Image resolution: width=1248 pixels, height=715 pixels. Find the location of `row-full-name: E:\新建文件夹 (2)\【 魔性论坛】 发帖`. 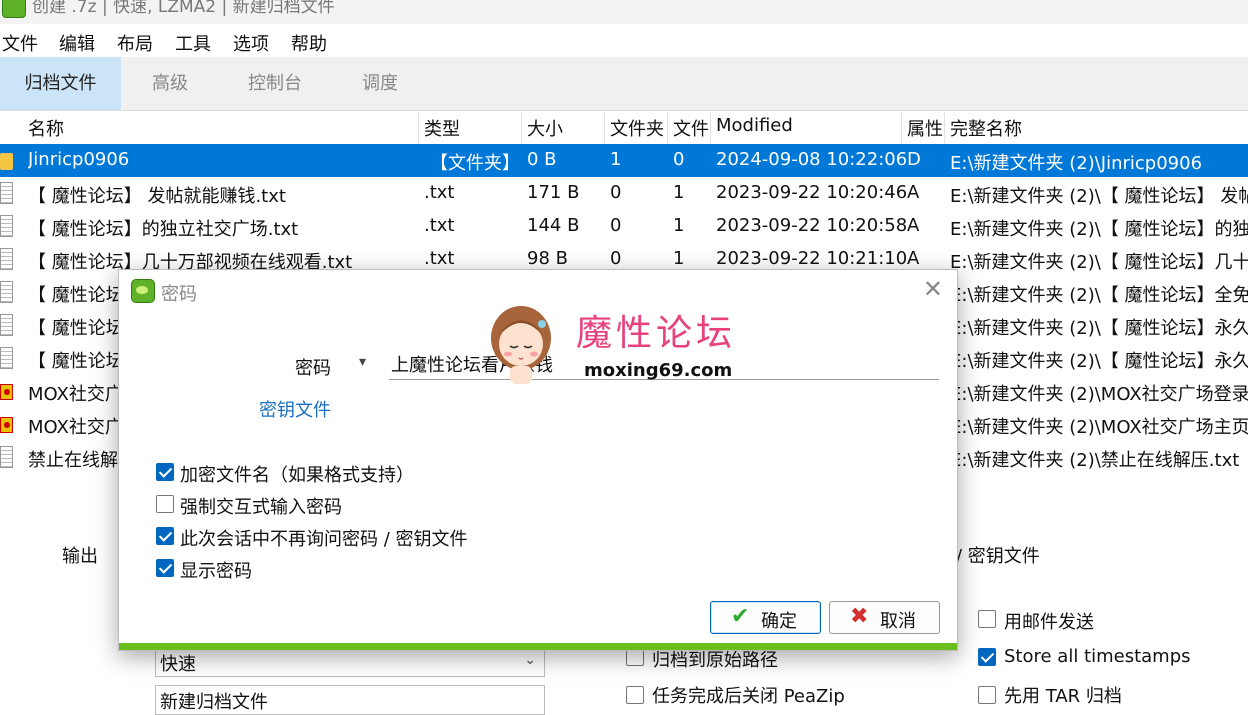

row-full-name: E:\新建文件夹 (2)\【 魔性论坛】 发帖 is located at coordinates (1099, 196).